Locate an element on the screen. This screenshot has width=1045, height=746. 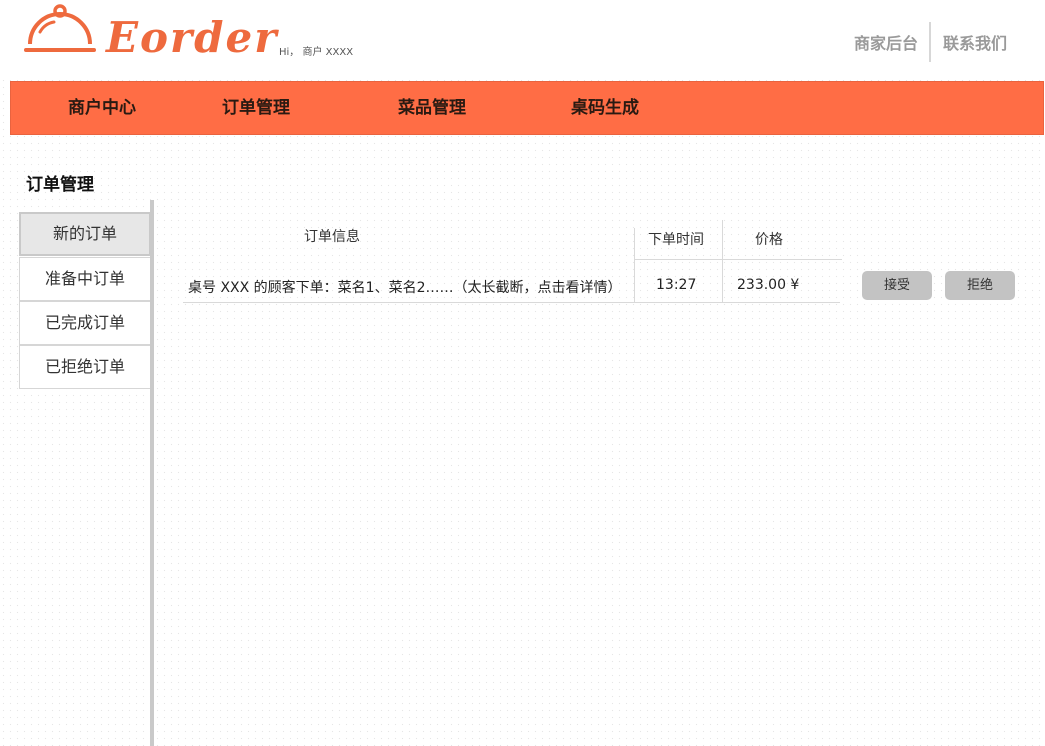
header: Eorder Hi， 商户 XXXX 商家后台 联系我们 is located at coordinates (522, 40).